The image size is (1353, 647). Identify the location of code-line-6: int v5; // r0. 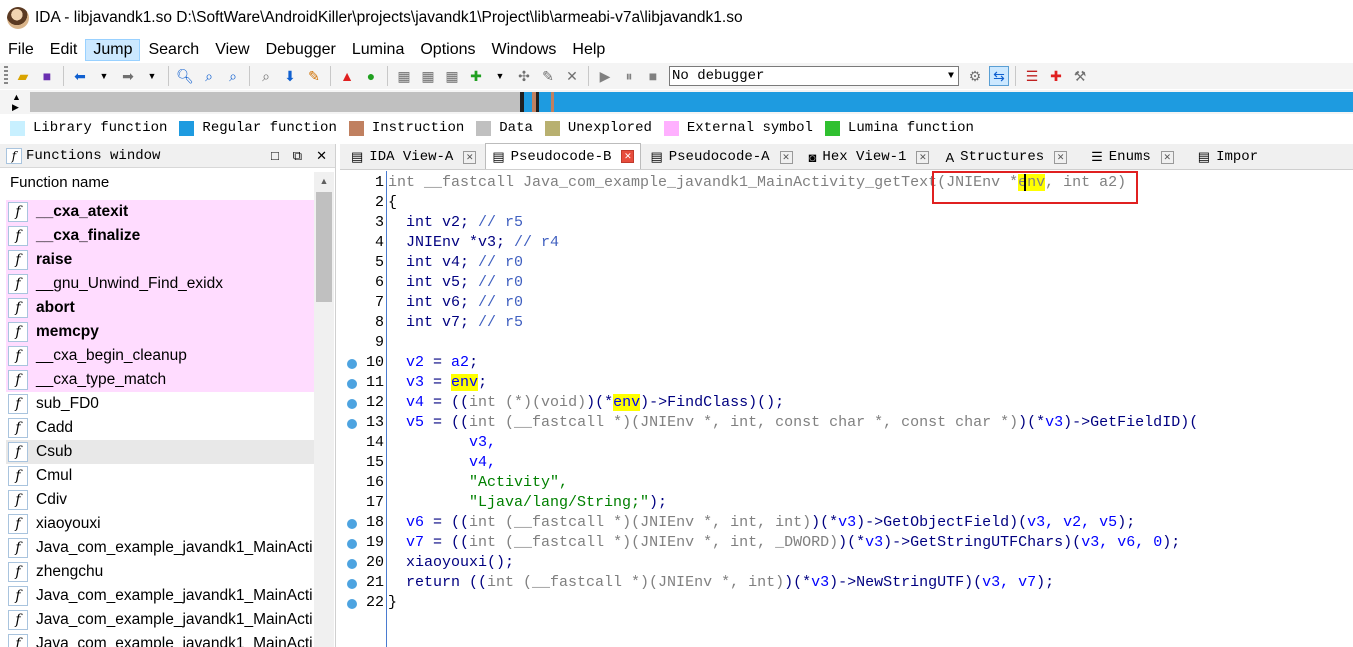
(846, 283).